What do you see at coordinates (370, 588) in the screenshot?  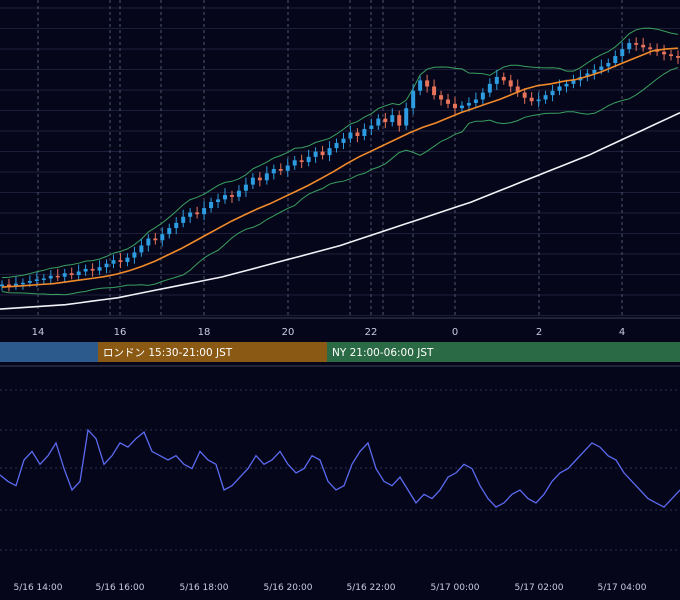 I see `bottom-tick-label: 5/16 22:00` at bounding box center [370, 588].